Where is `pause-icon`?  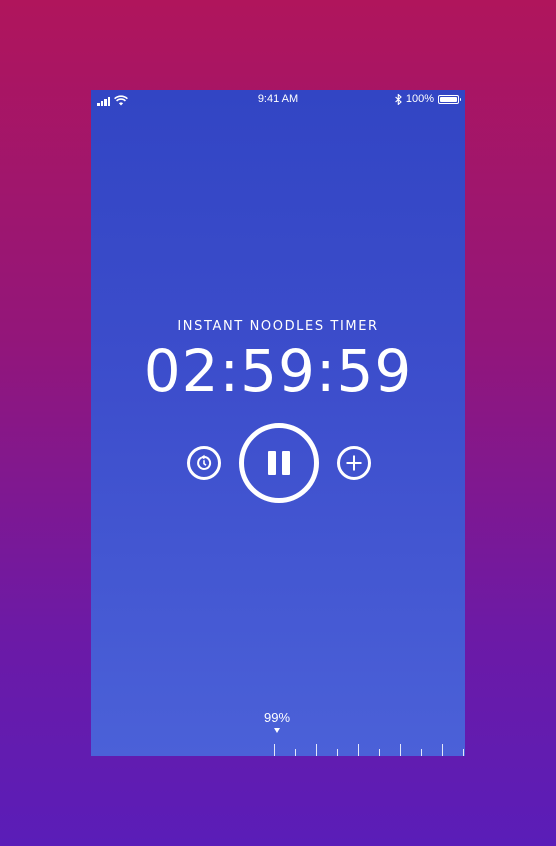 pause-icon is located at coordinates (279, 463).